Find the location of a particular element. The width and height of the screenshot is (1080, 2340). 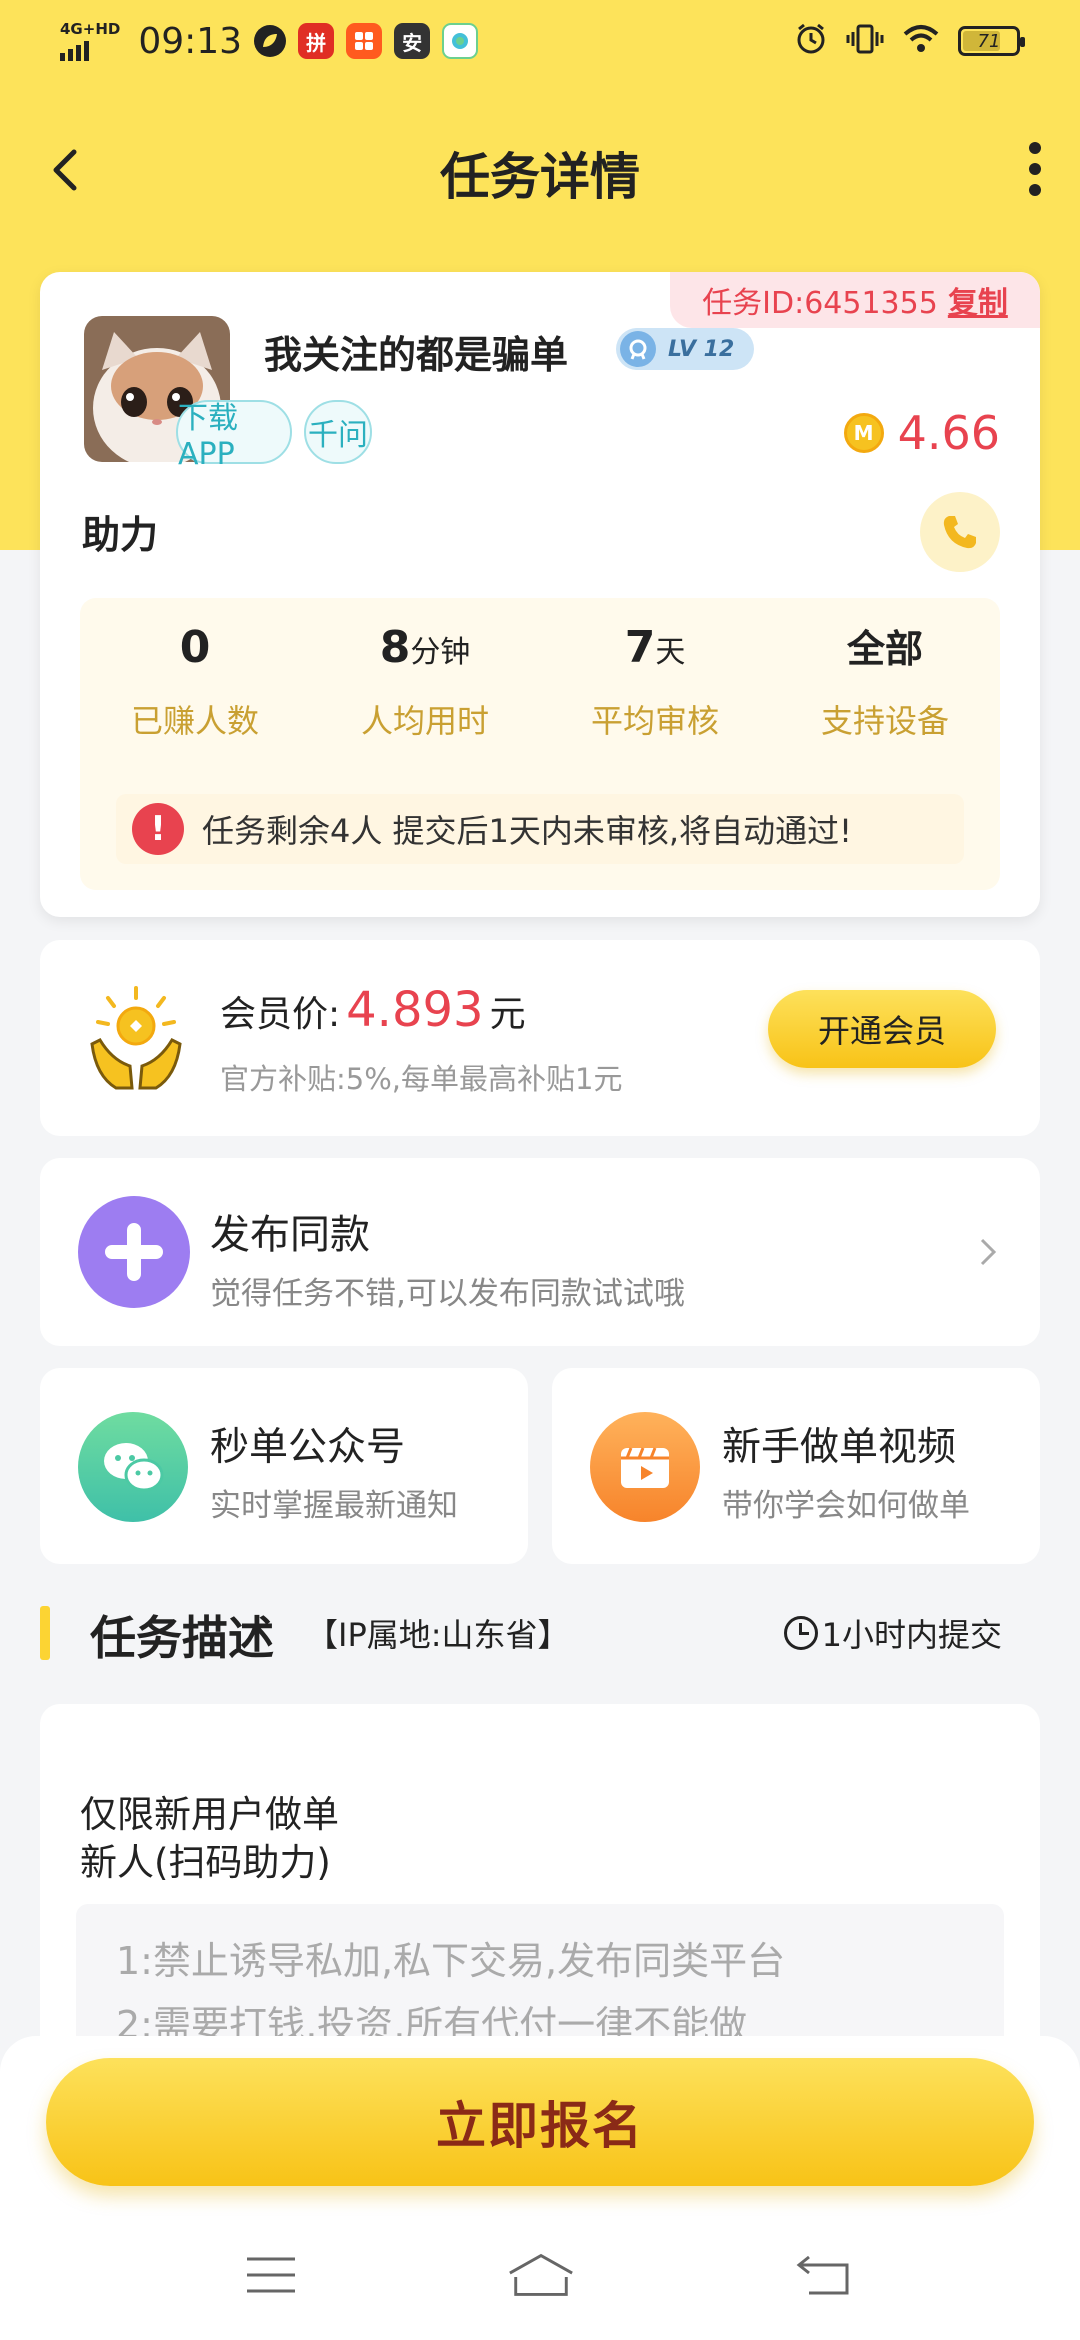

wechat-account-card: 秒单公众号 实时掌握最新通知 is located at coordinates (284, 1466).